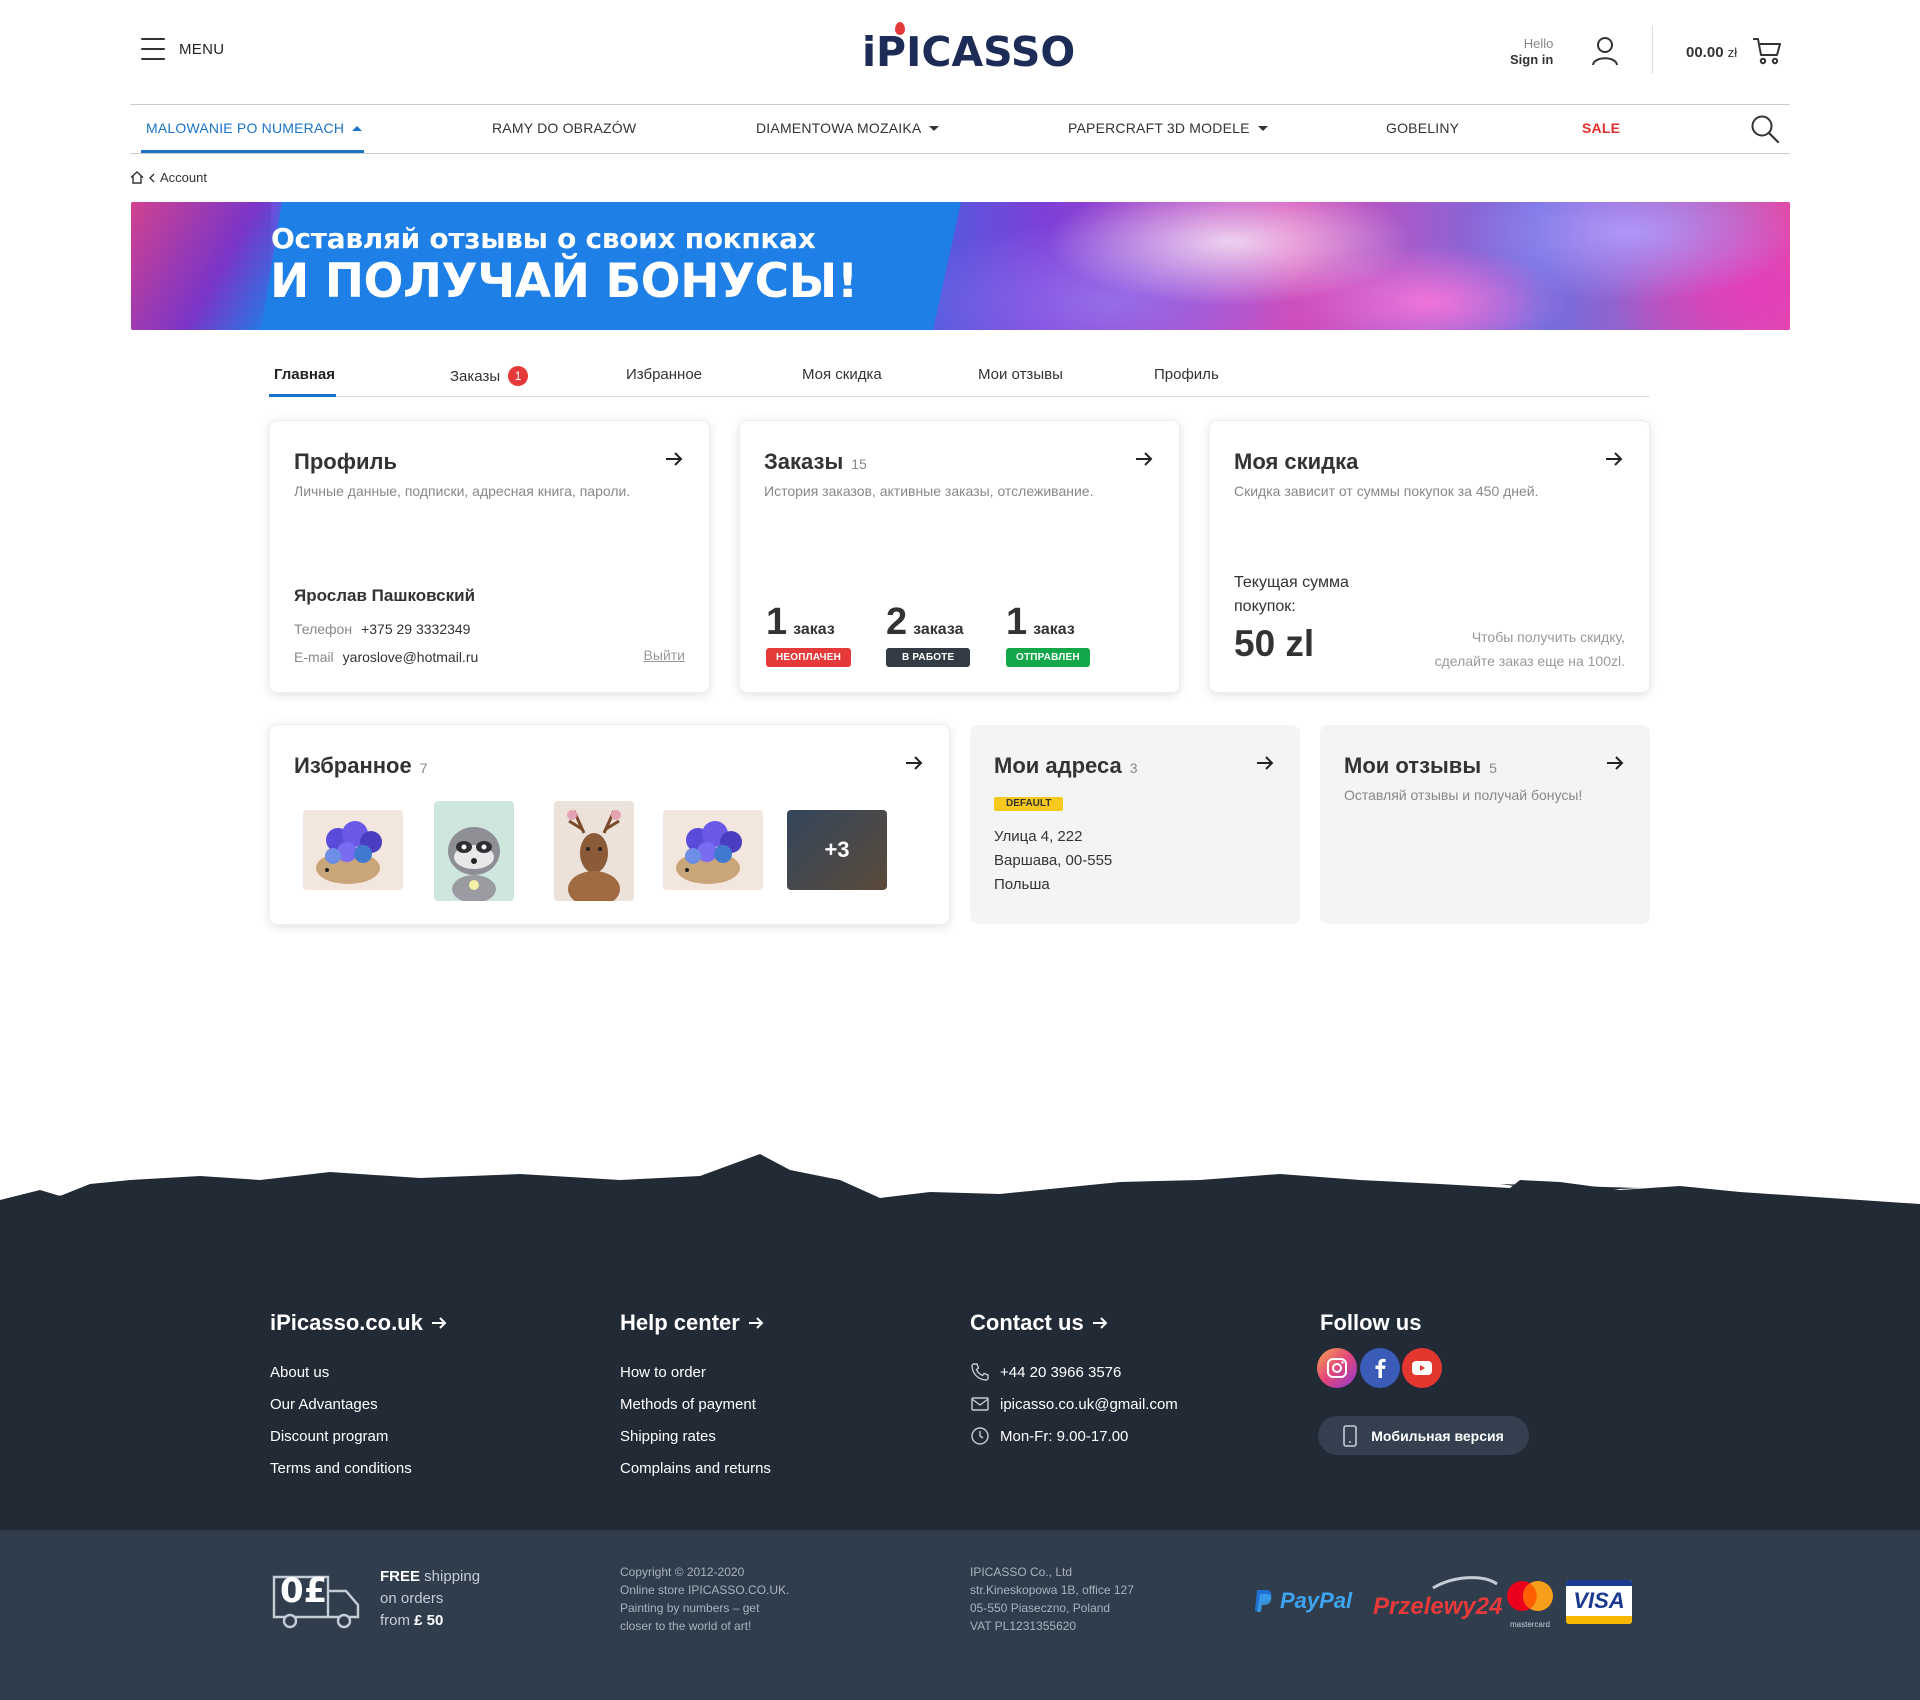  I want to click on nav-item-ramy: RAMY DO OBRAZÓW, so click(564, 128).